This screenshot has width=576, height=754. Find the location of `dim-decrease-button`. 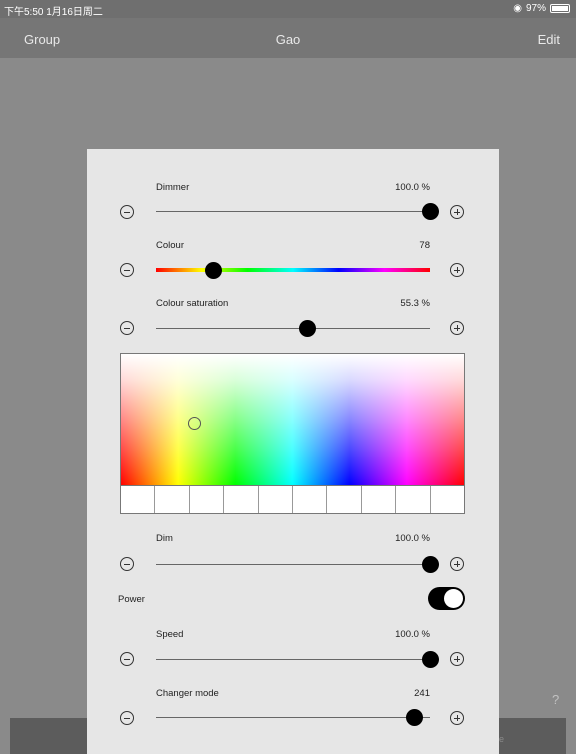

dim-decrease-button is located at coordinates (127, 564).